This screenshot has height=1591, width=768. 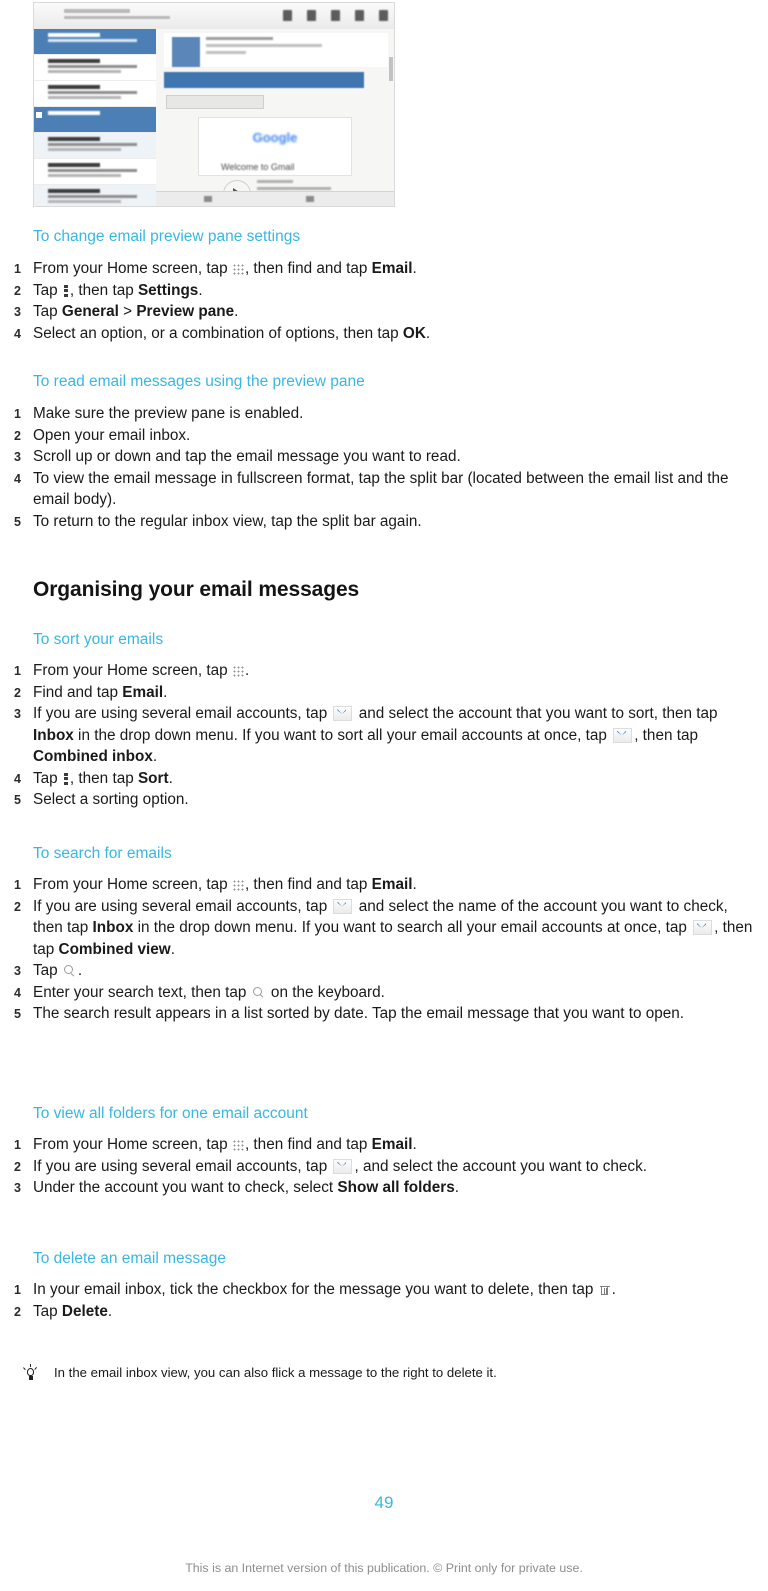 What do you see at coordinates (287, 15) in the screenshot?
I see `reply-icon` at bounding box center [287, 15].